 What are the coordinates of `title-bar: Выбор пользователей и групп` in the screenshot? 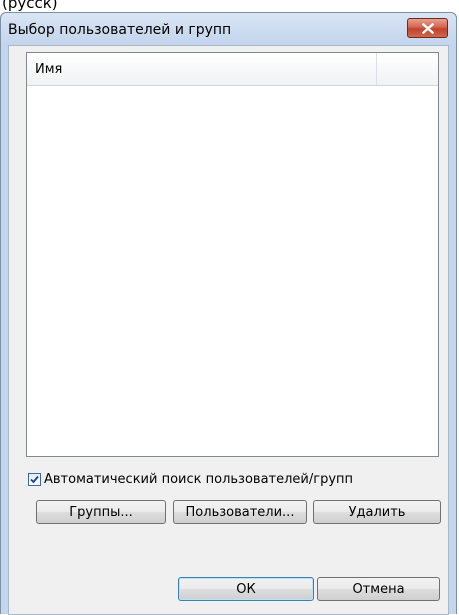 It's located at (228, 29).